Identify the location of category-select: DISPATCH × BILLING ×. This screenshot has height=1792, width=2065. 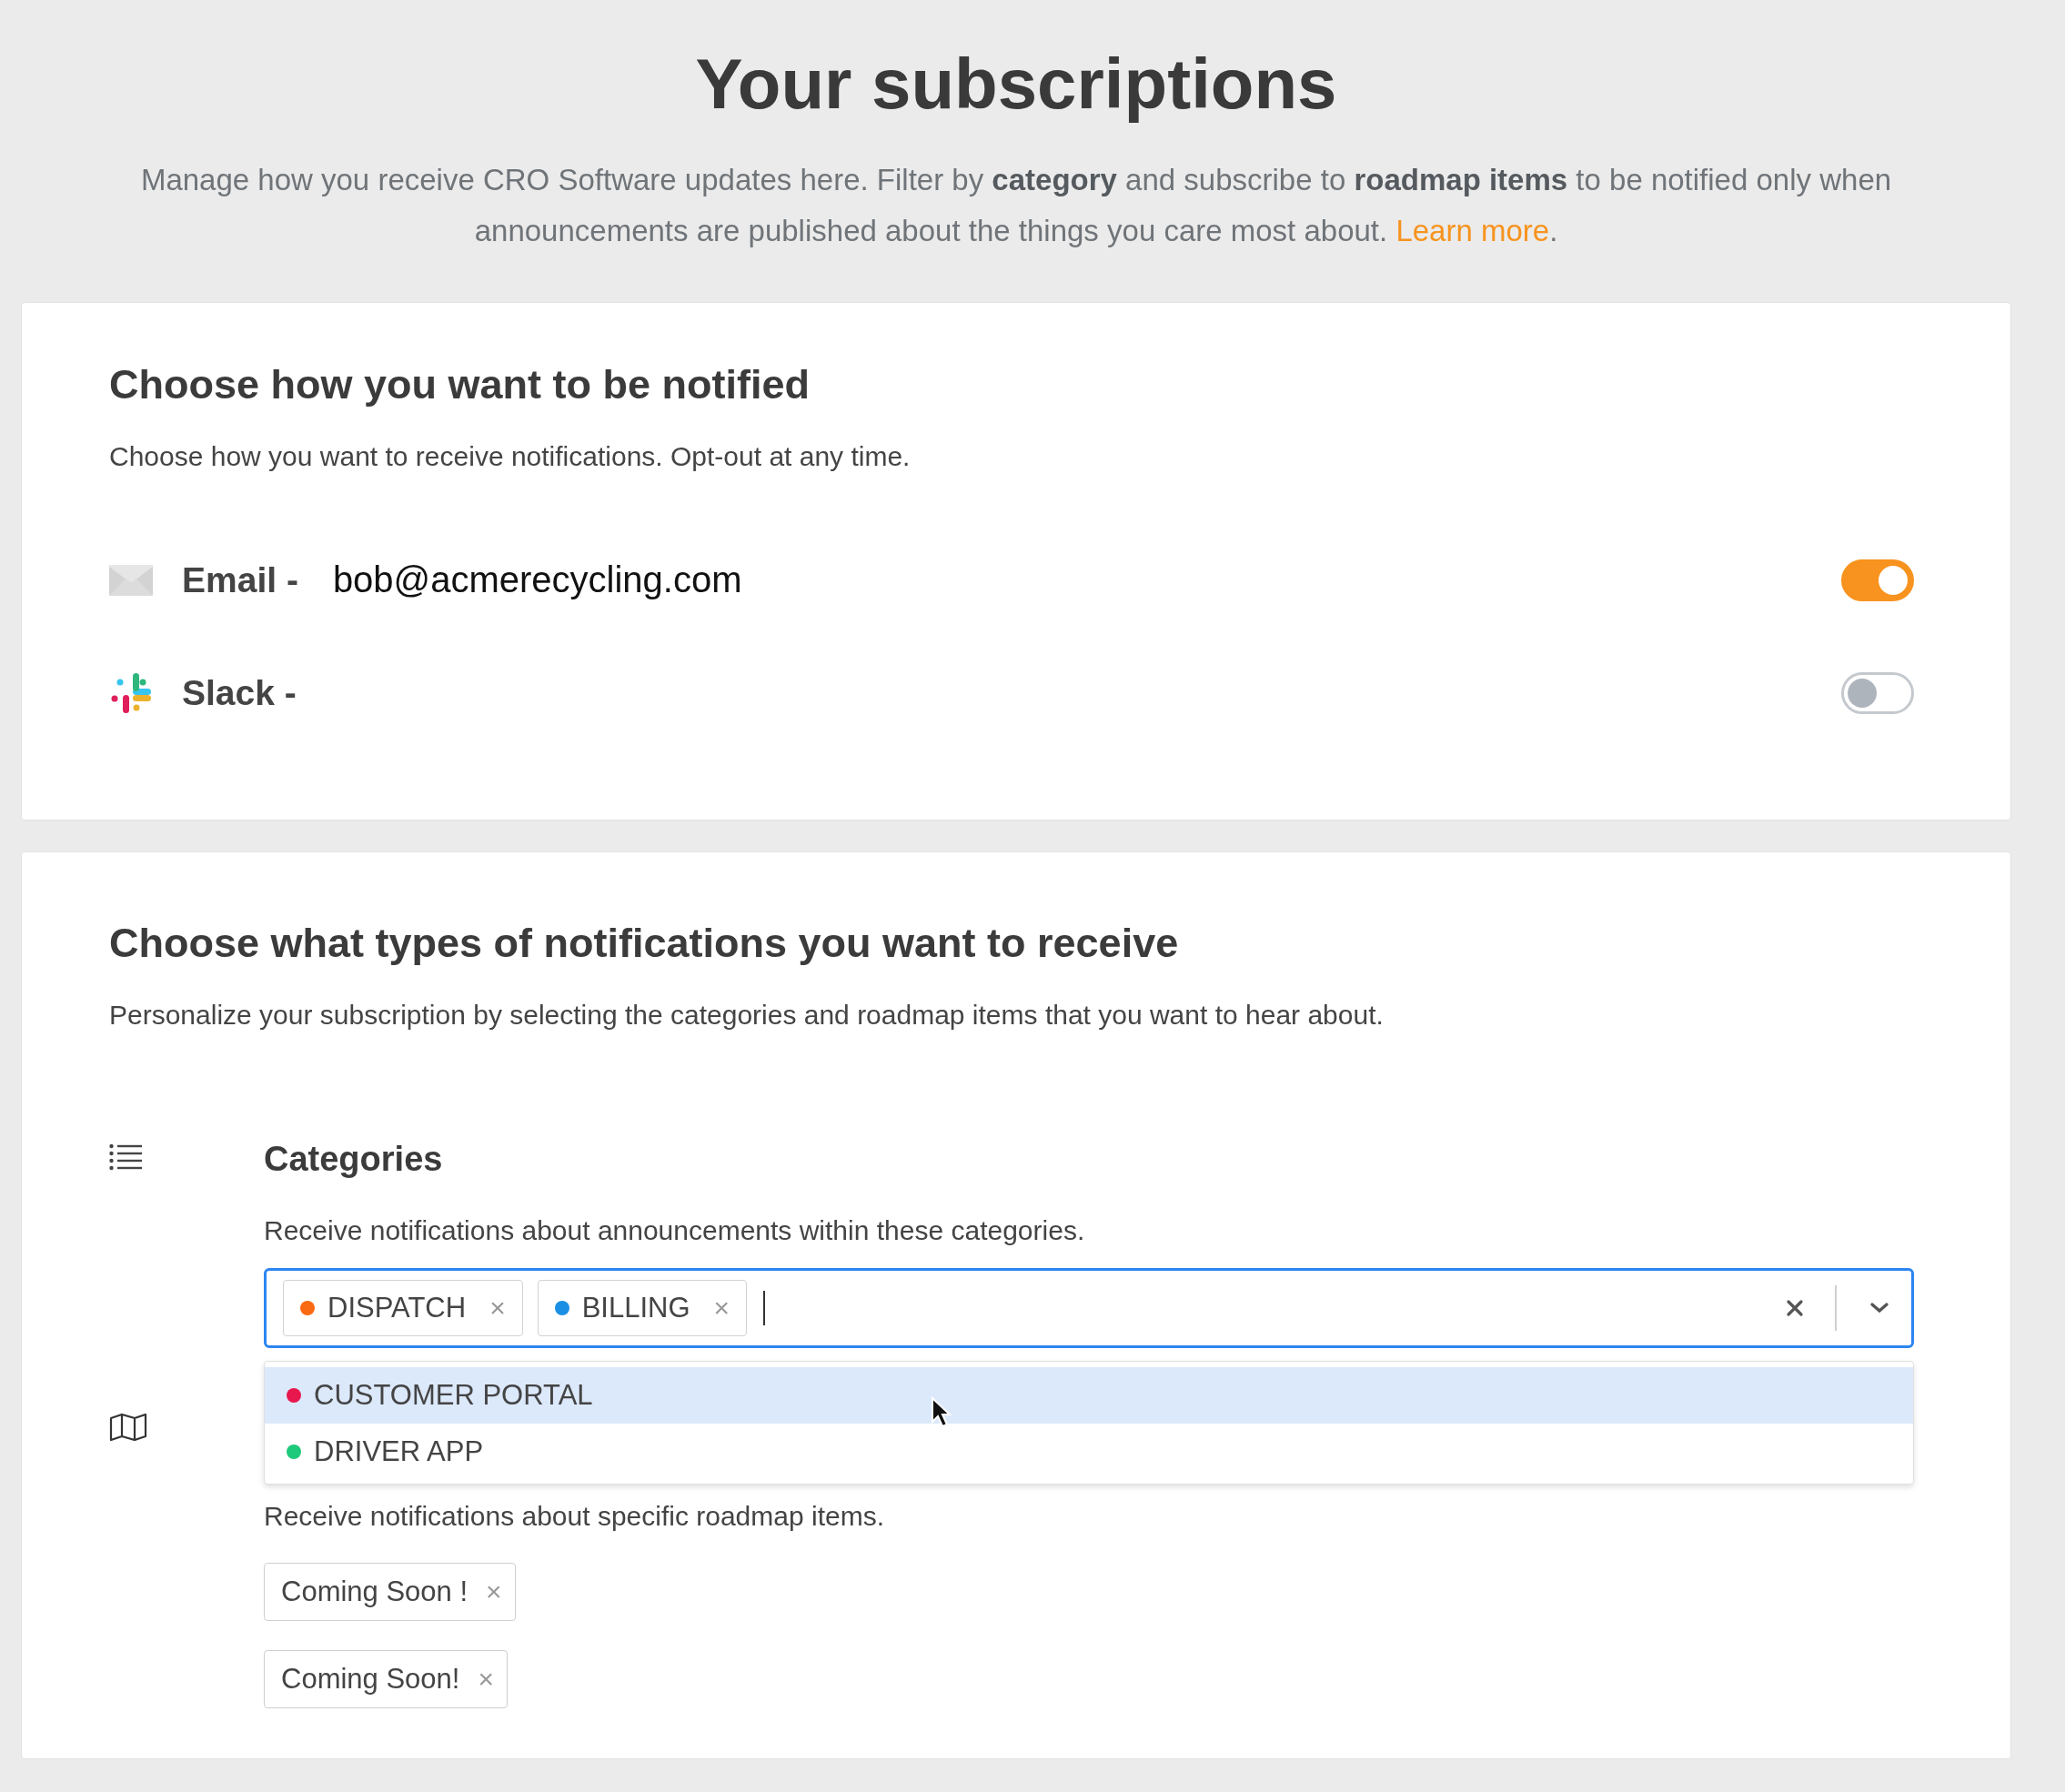
(1089, 1307).